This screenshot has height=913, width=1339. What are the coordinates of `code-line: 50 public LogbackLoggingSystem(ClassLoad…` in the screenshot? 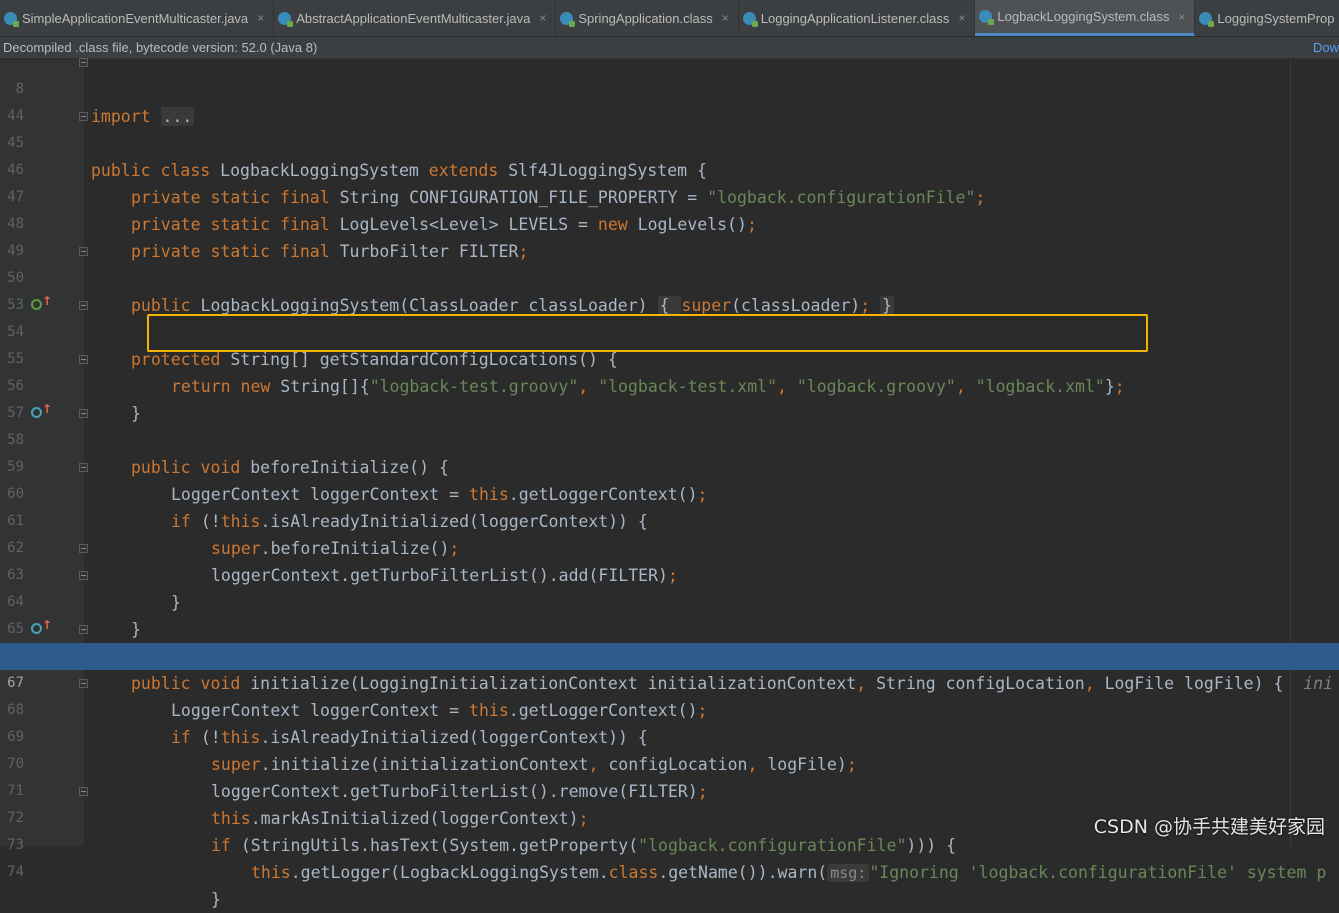 It's located at (669, 276).